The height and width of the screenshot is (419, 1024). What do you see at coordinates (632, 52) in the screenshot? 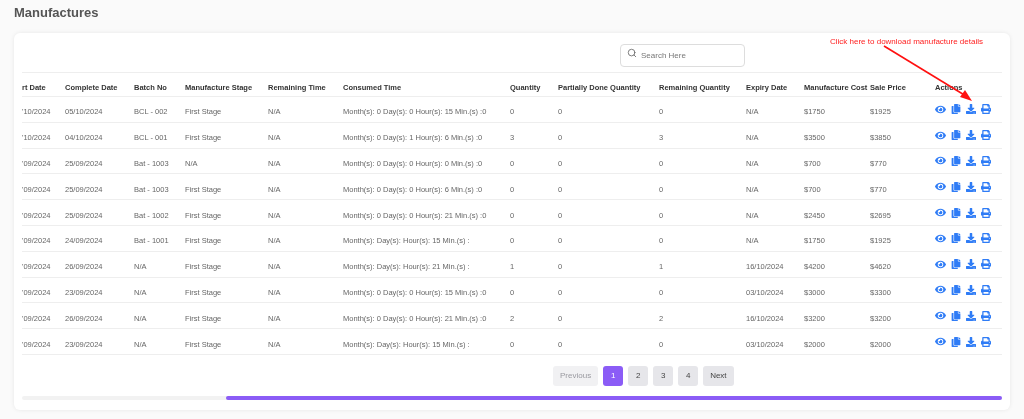
I see `search-icon` at bounding box center [632, 52].